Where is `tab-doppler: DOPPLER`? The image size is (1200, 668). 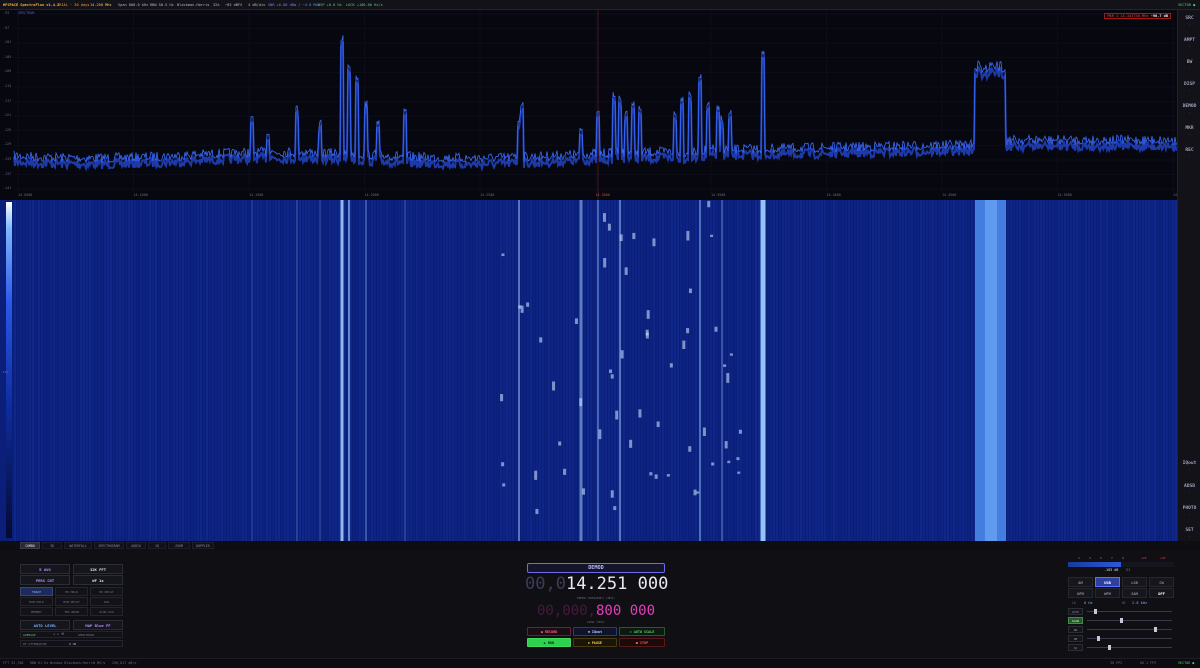 tab-doppler: DOPPLER is located at coordinates (203, 545).